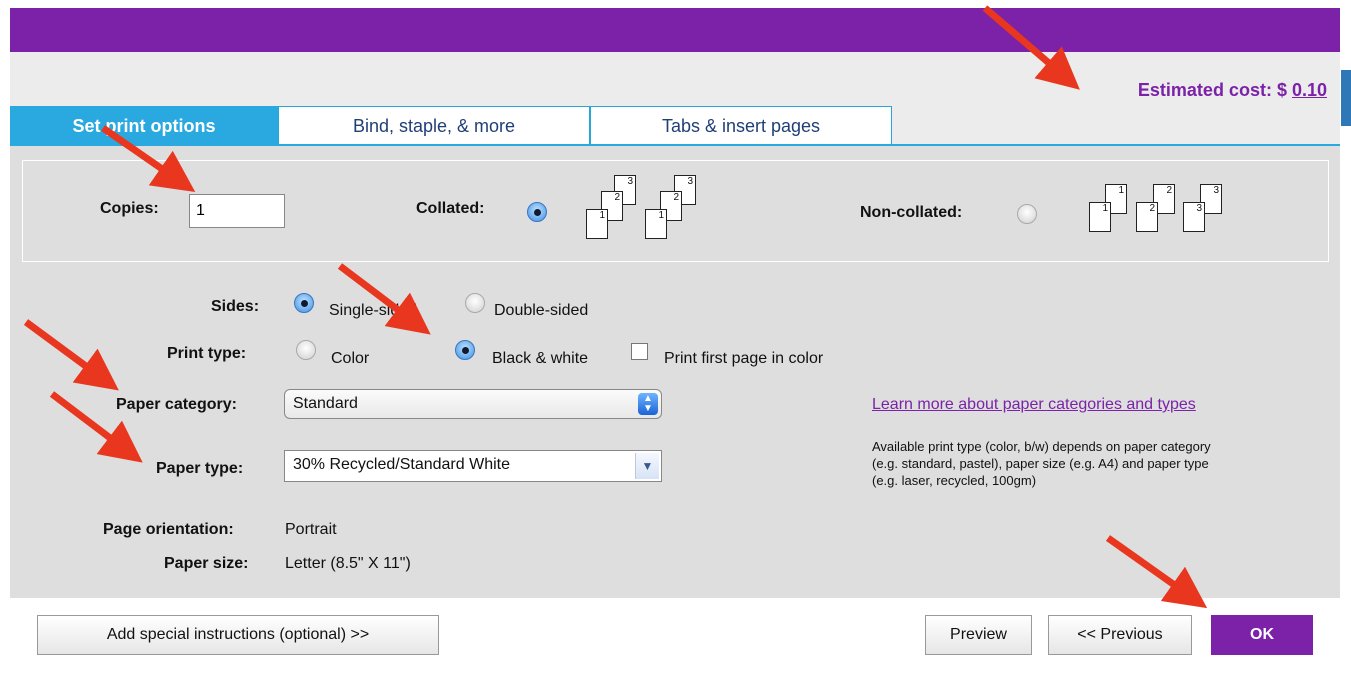 The height and width of the screenshot is (677, 1351). I want to click on select-updown-icon: ▲ ▼, so click(648, 404).